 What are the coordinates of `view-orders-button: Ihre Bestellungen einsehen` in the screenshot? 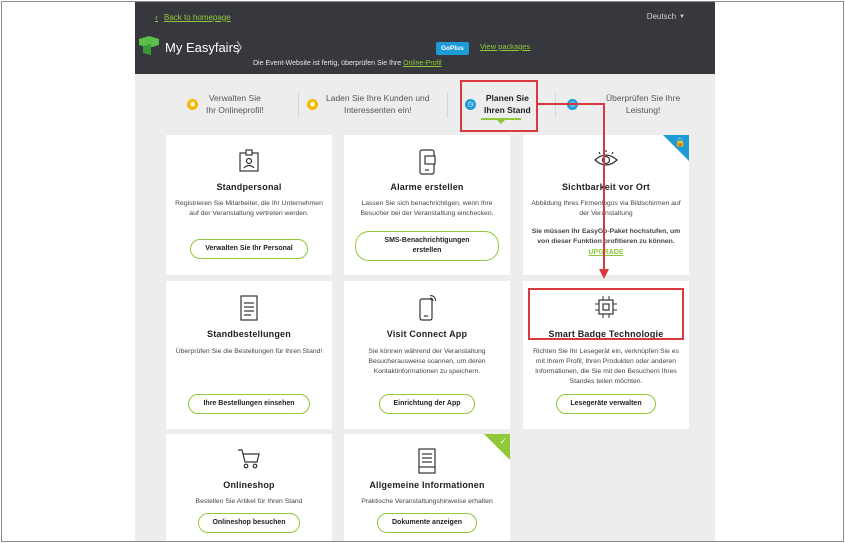 It's located at (249, 404).